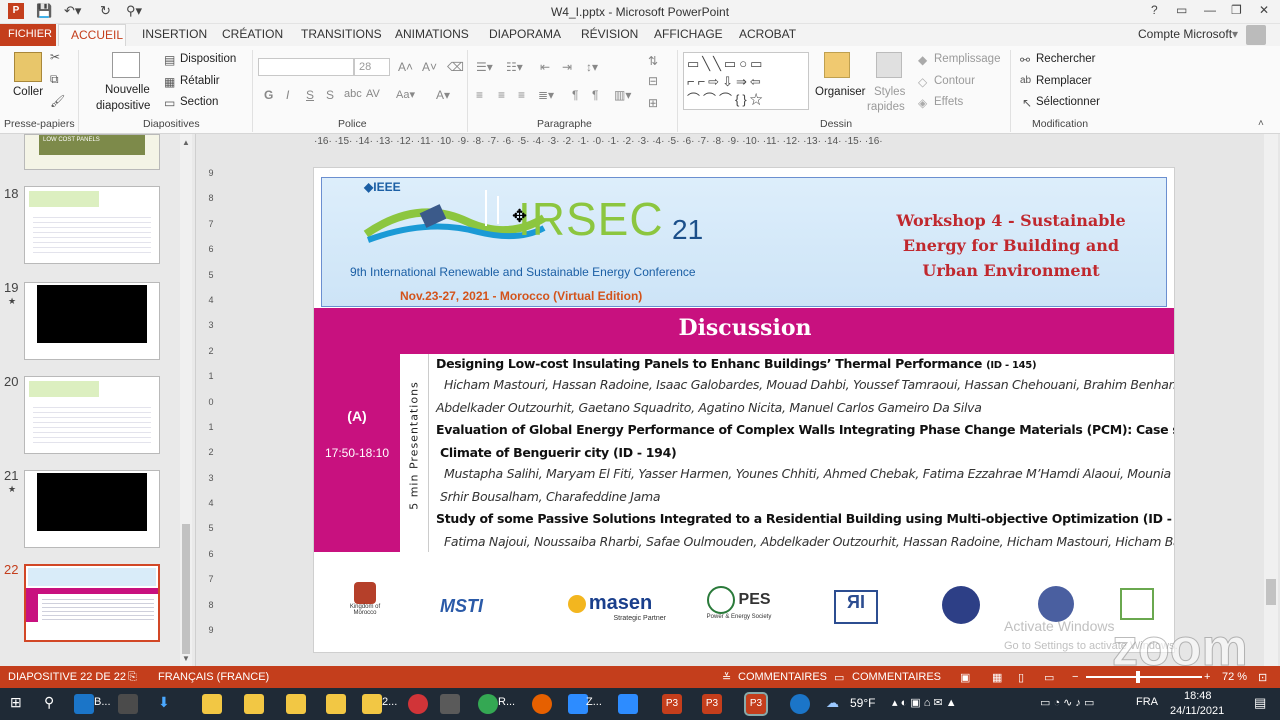 This screenshot has height=720, width=1280. I want to click on account-button: Compte Microsoft, so click(1185, 34).